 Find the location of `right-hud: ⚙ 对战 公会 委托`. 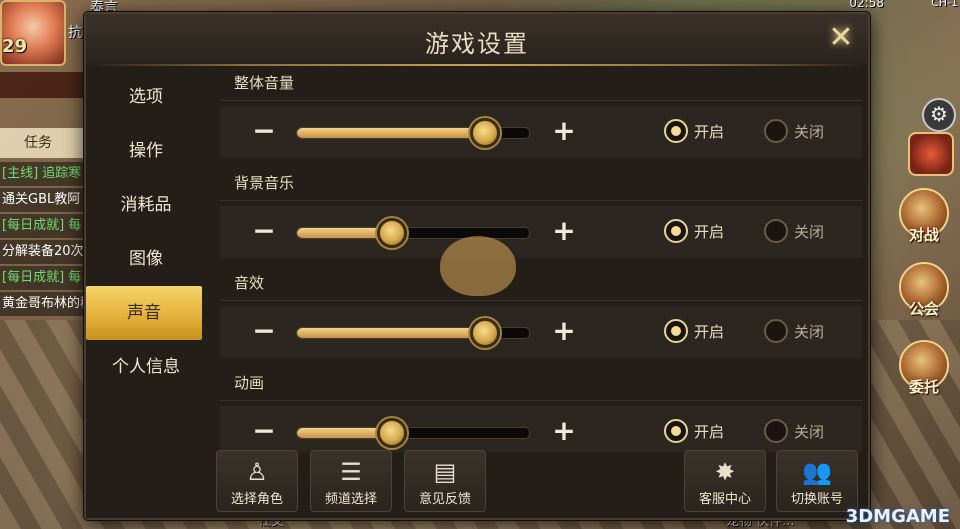

right-hud: ⚙ 对战 公会 委托 is located at coordinates (912, 264).